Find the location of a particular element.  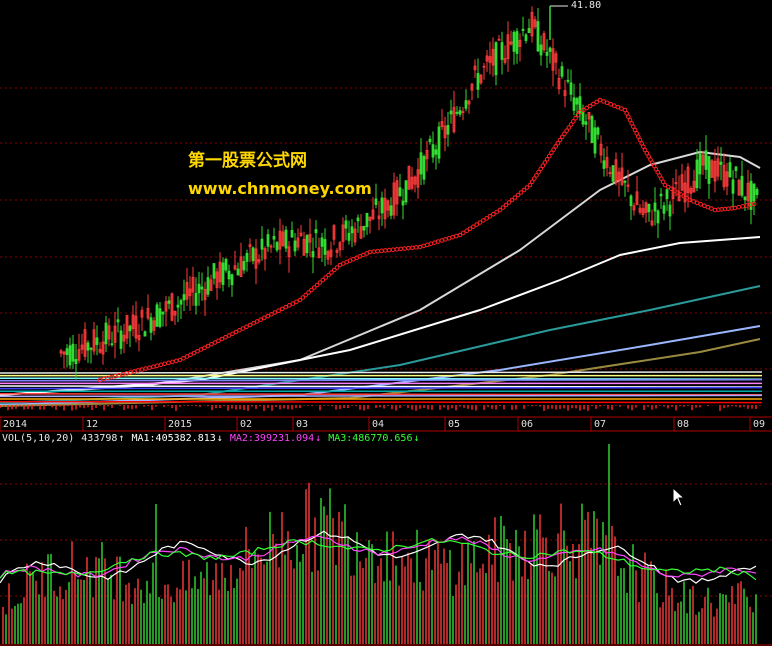

indicator-name: VOL(5,10,20) is located at coordinates (38, 438).